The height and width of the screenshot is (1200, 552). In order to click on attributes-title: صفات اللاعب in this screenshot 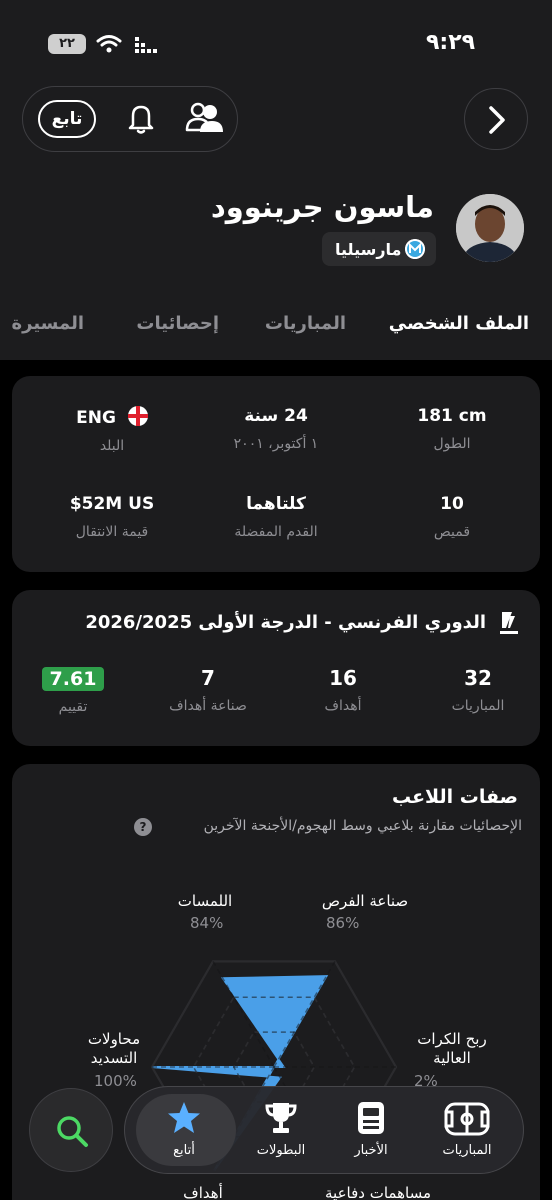, I will do `click(454, 797)`.